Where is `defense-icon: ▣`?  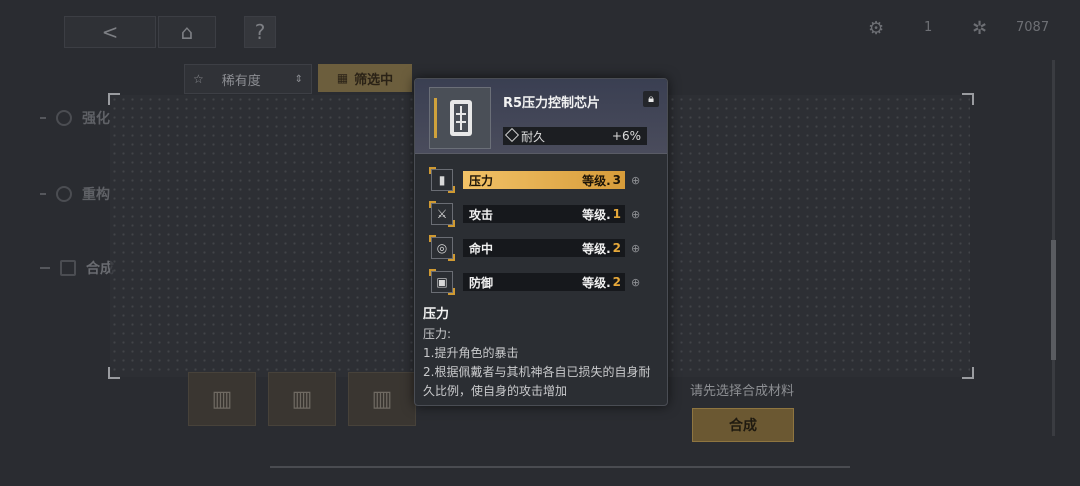
defense-icon: ▣ is located at coordinates (442, 282).